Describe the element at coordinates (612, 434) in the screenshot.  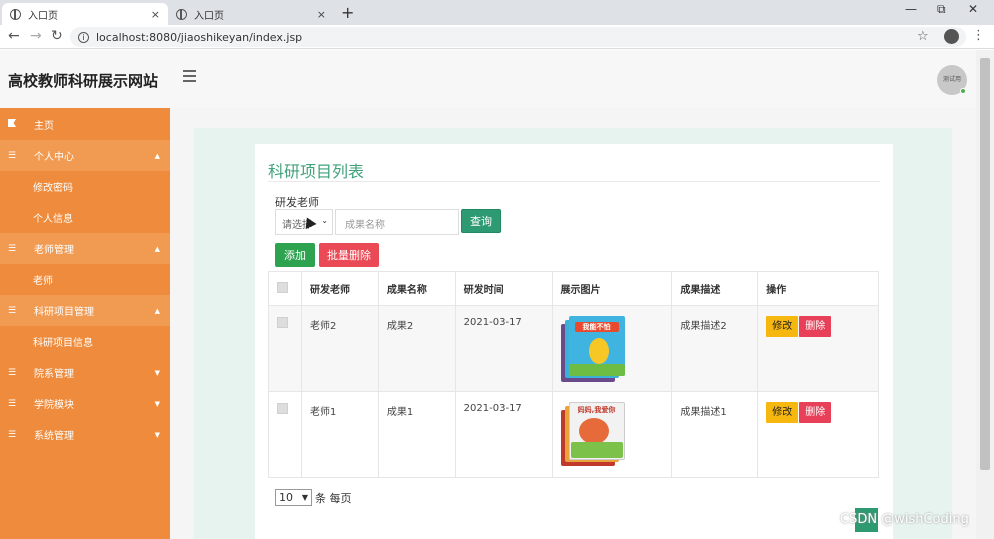
I see `image-cell: 妈妈,我爱你` at that location.